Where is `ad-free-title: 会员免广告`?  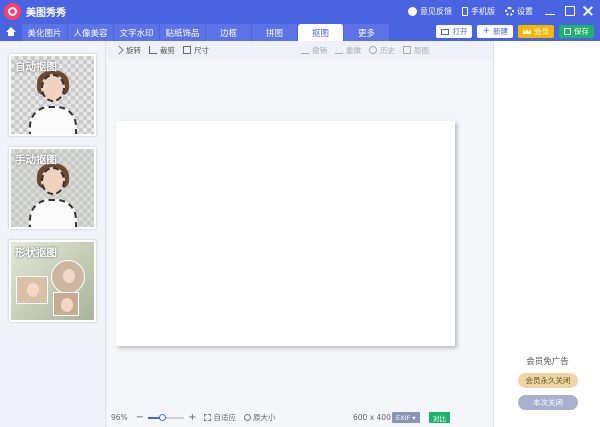 ad-free-title: 会员免广告 is located at coordinates (547, 362).